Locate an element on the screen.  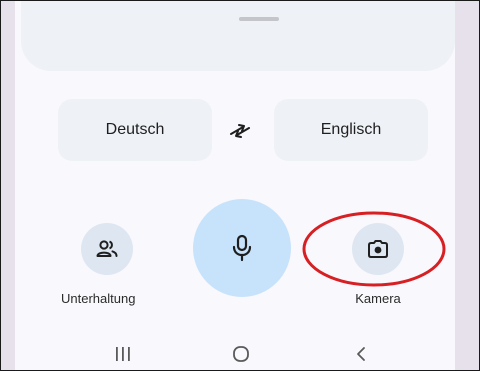
camera-label: Kamera is located at coordinates (378, 298).